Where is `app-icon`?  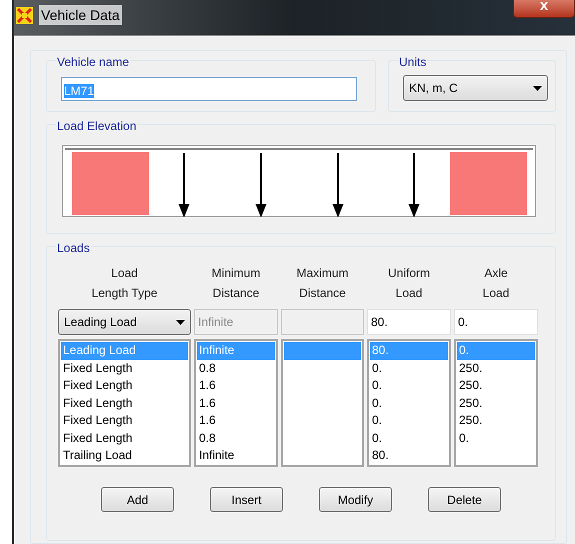 app-icon is located at coordinates (24, 15).